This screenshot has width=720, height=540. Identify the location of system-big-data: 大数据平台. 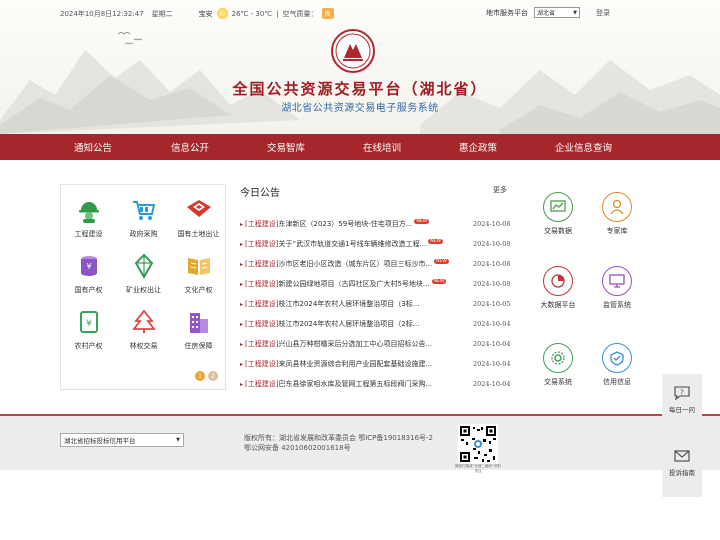
(558, 288).